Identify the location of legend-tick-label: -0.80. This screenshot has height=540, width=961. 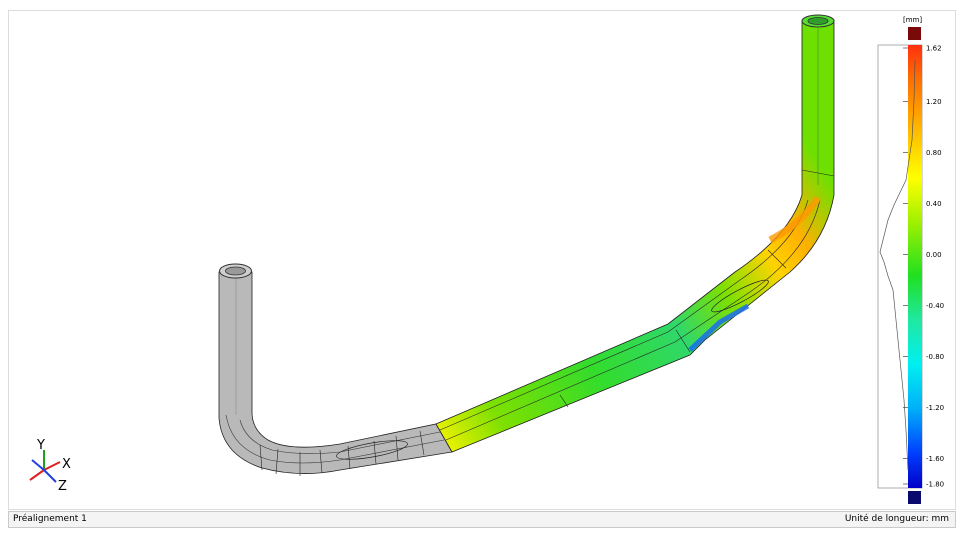
(935, 357).